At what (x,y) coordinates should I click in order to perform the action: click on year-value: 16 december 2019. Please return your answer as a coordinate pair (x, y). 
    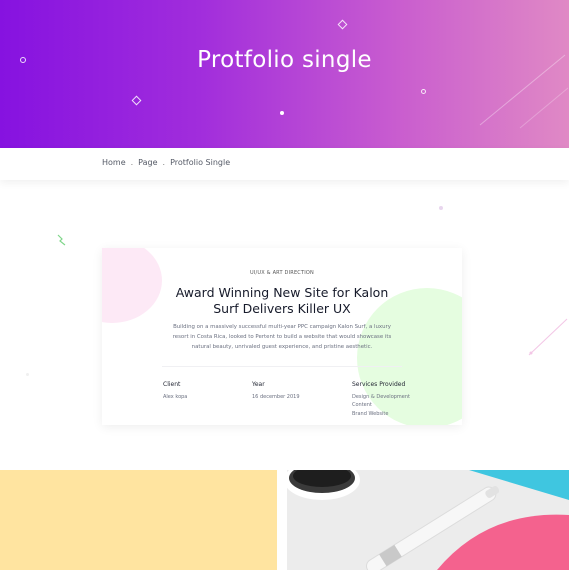
    Looking at the image, I should click on (276, 396).